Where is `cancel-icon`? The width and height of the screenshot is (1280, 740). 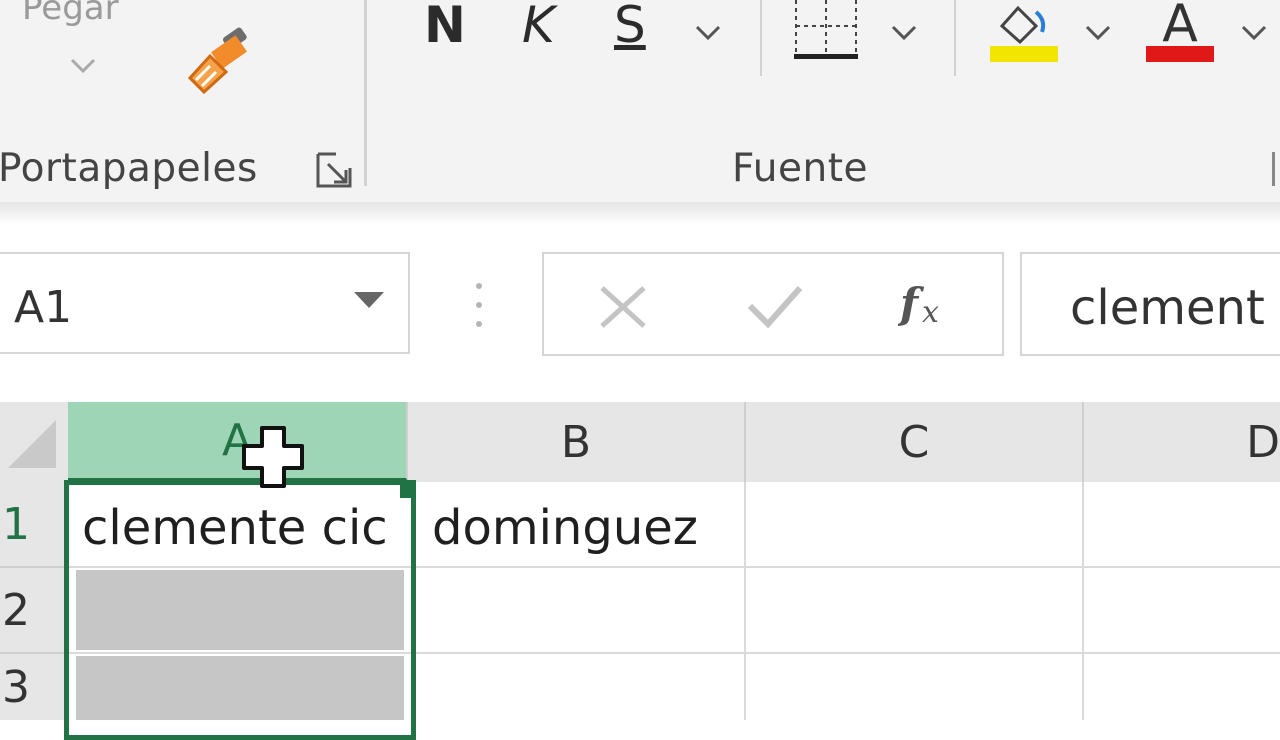 cancel-icon is located at coordinates (623, 309).